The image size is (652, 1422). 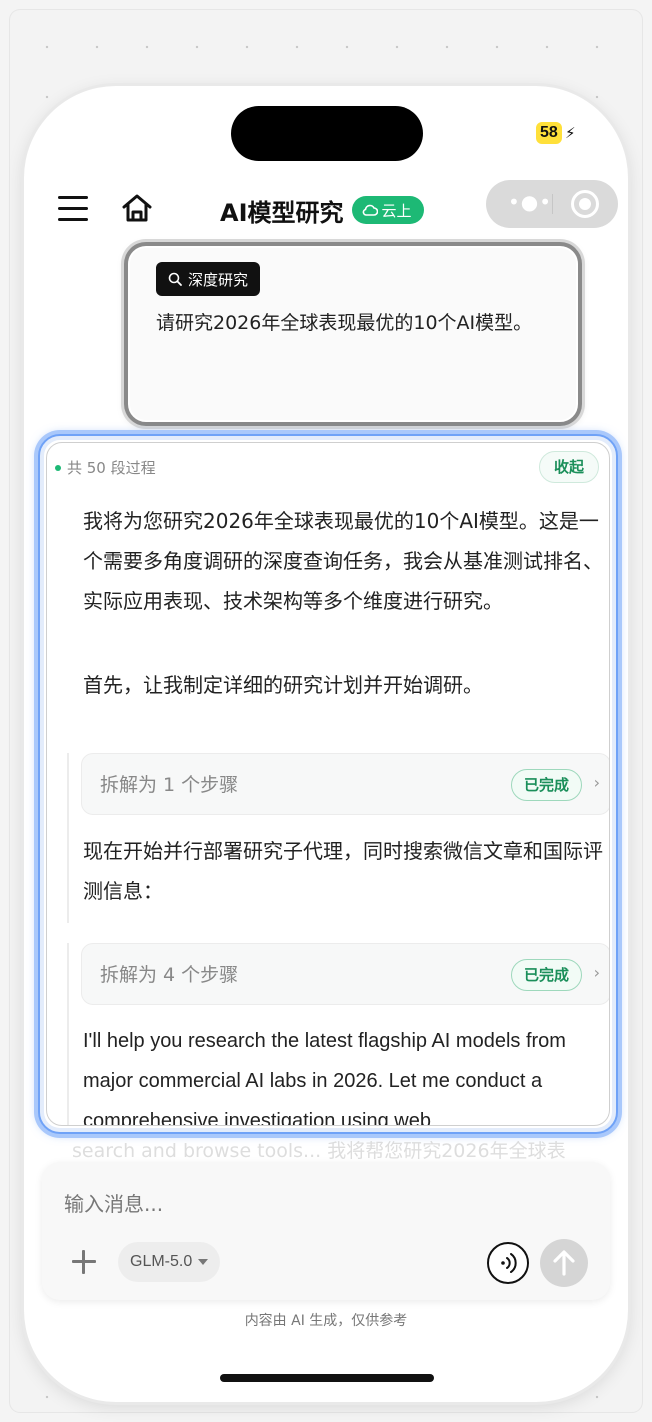 What do you see at coordinates (343, 871) in the screenshot?
I see `process-paragraph: 现在开始并行部署研究子代理，同时搜索微信文章和国际评测信息：` at bounding box center [343, 871].